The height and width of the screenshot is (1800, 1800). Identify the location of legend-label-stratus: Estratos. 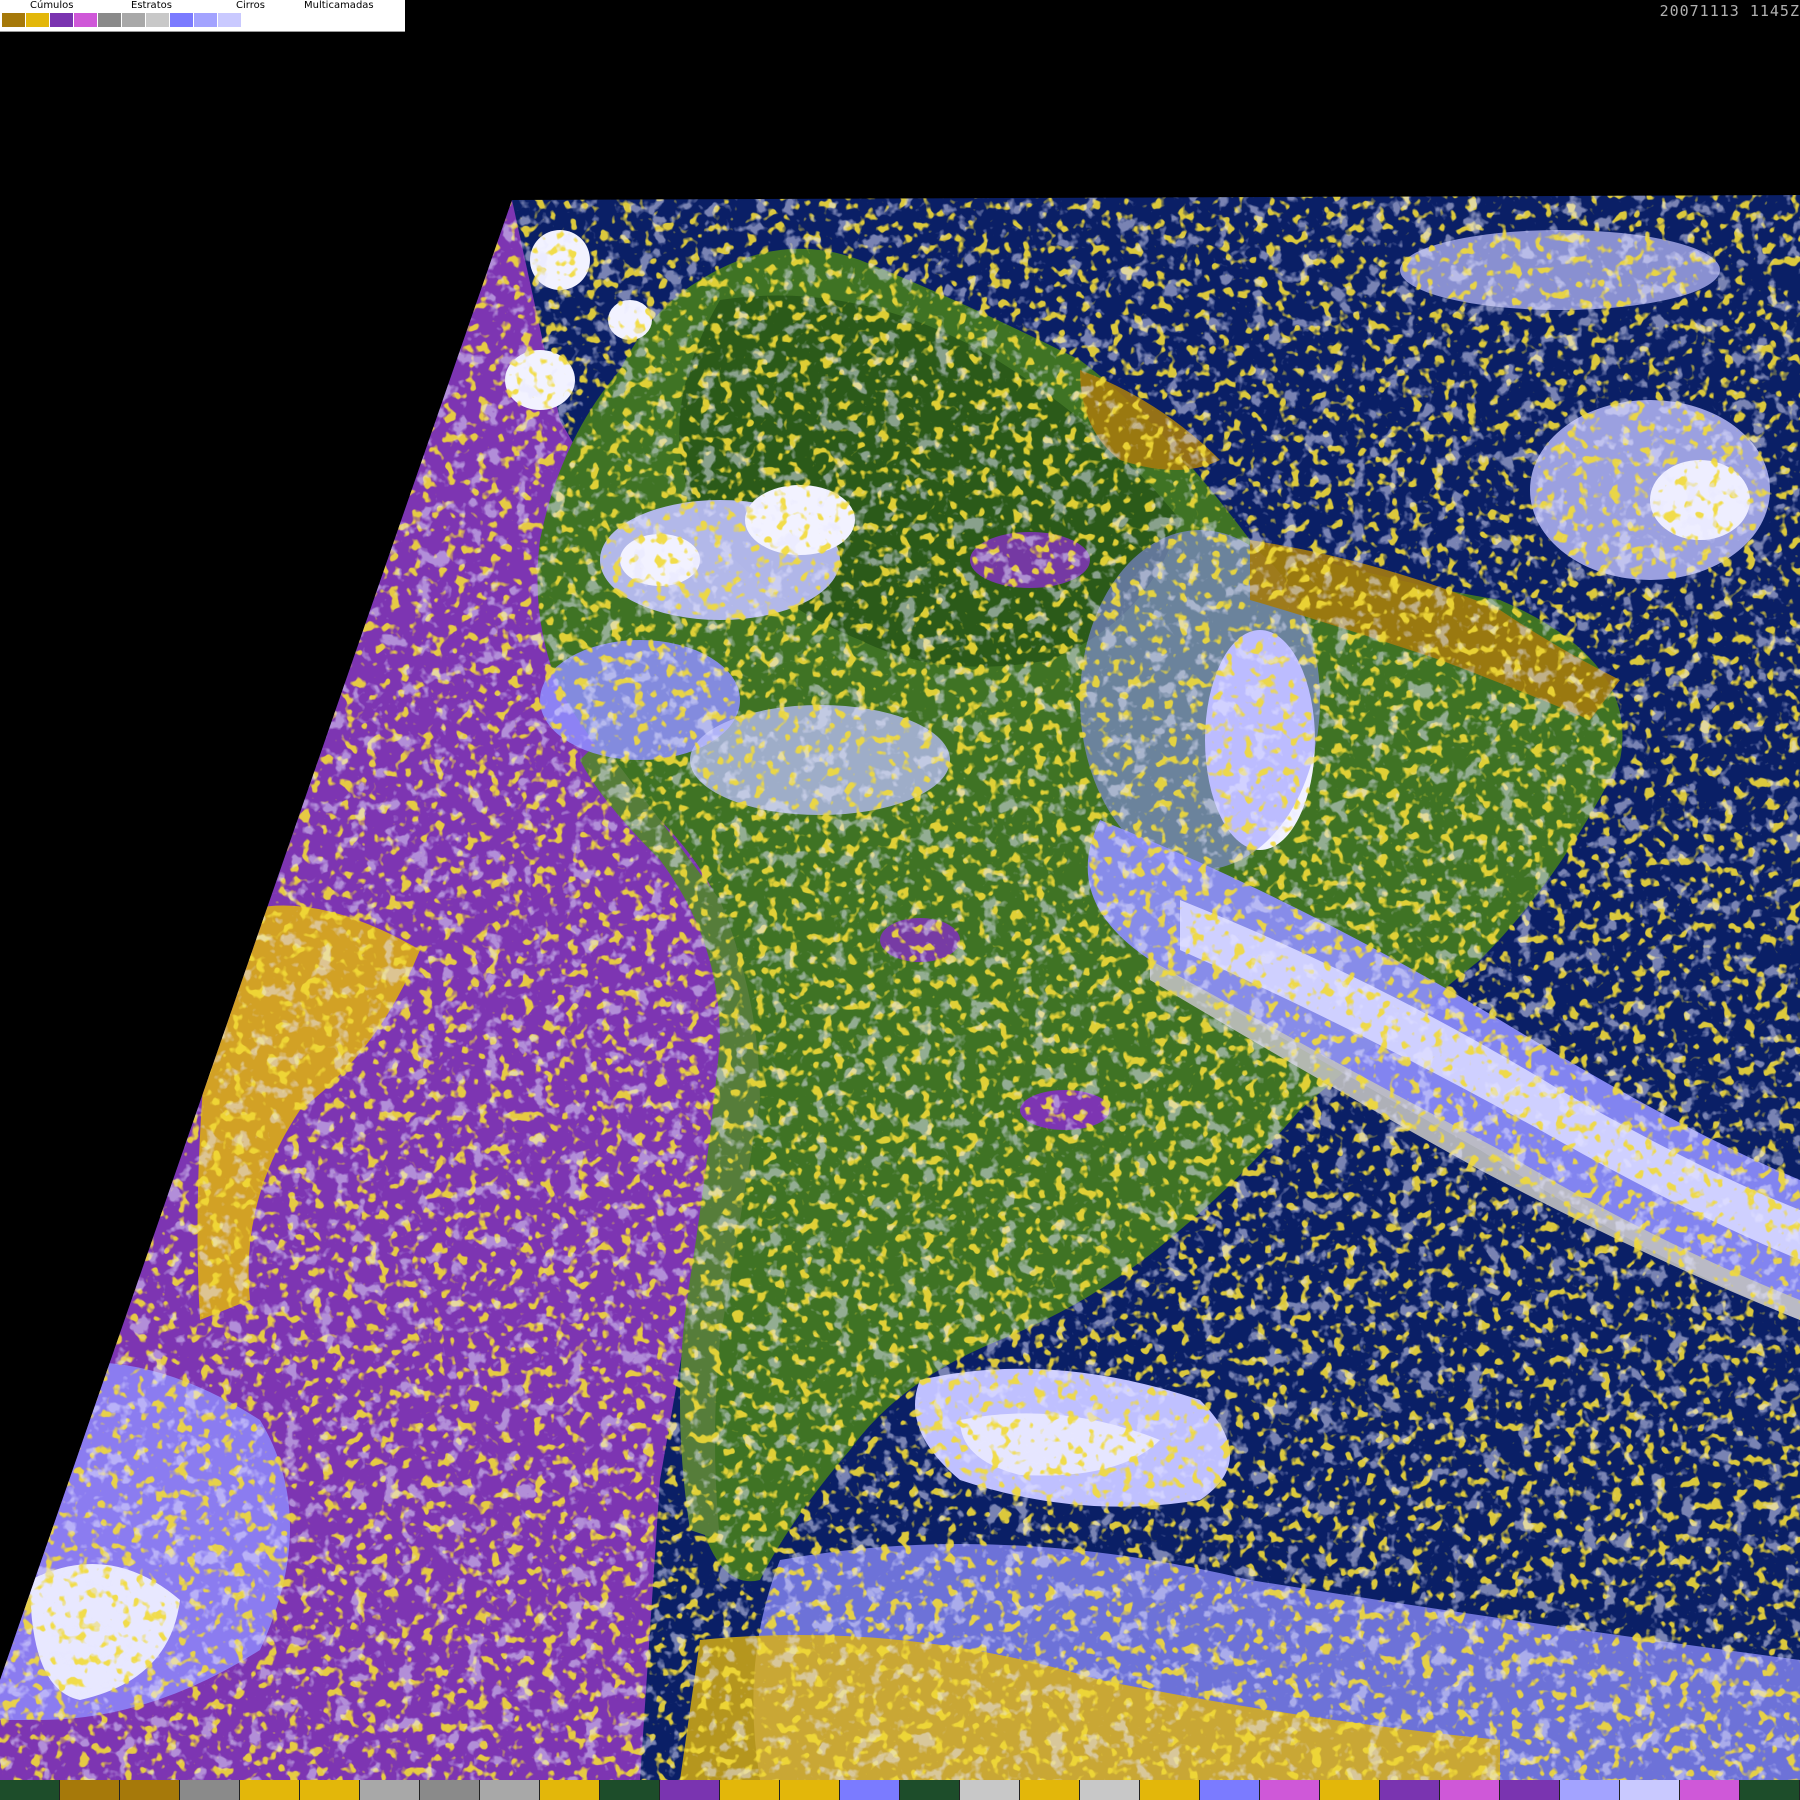
(151, 5).